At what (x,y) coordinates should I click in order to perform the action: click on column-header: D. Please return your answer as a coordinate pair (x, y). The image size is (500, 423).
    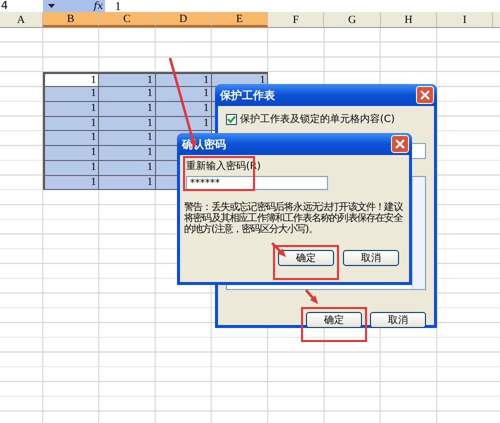
    Looking at the image, I should click on (184, 19).